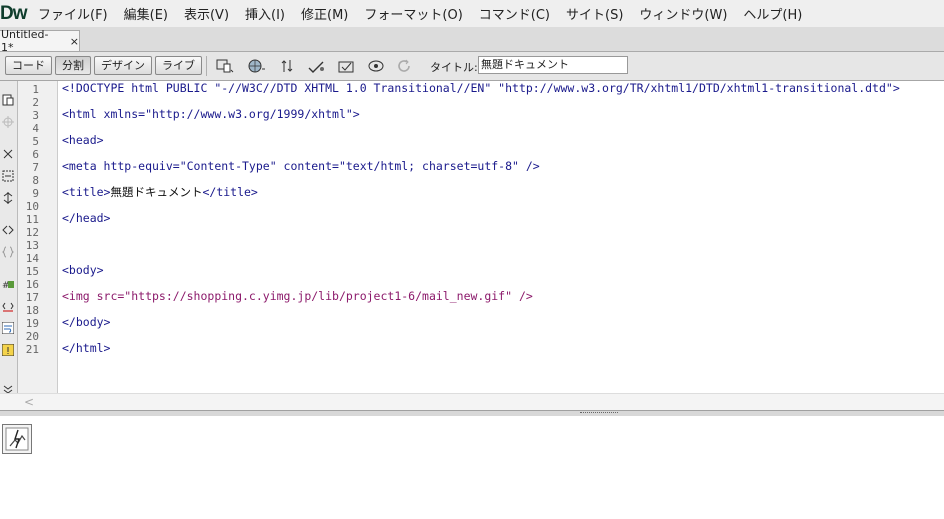 The width and height of the screenshot is (944, 519). Describe the element at coordinates (35, 180) in the screenshot. I see `line-number: 8` at that location.